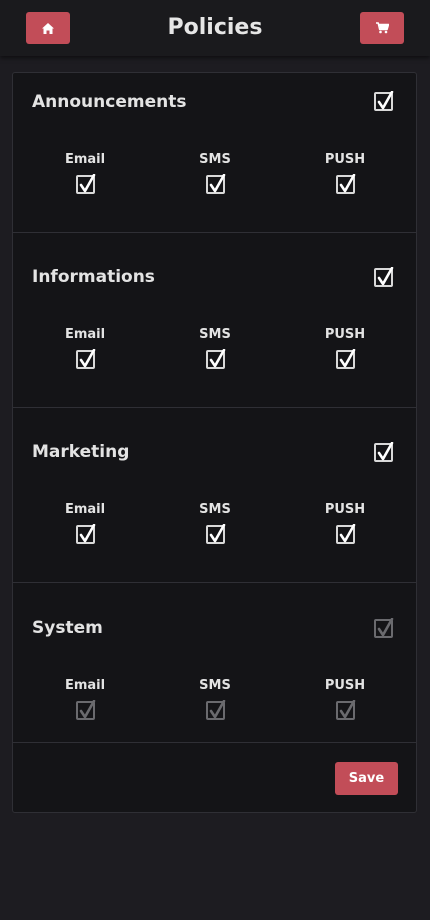 This screenshot has height=920, width=430. Describe the element at coordinates (81, 452) in the screenshot. I see `section-title: Marketing` at that location.